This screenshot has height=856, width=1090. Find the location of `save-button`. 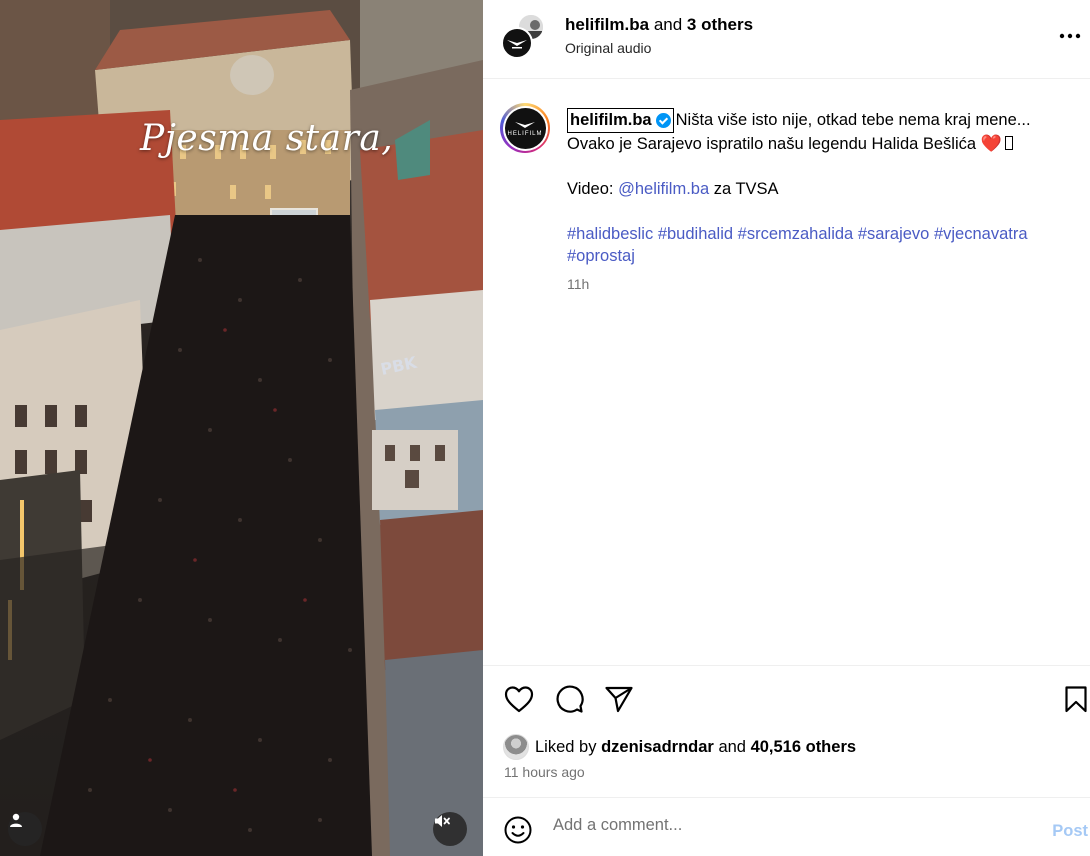

save-button is located at coordinates (1075, 699).